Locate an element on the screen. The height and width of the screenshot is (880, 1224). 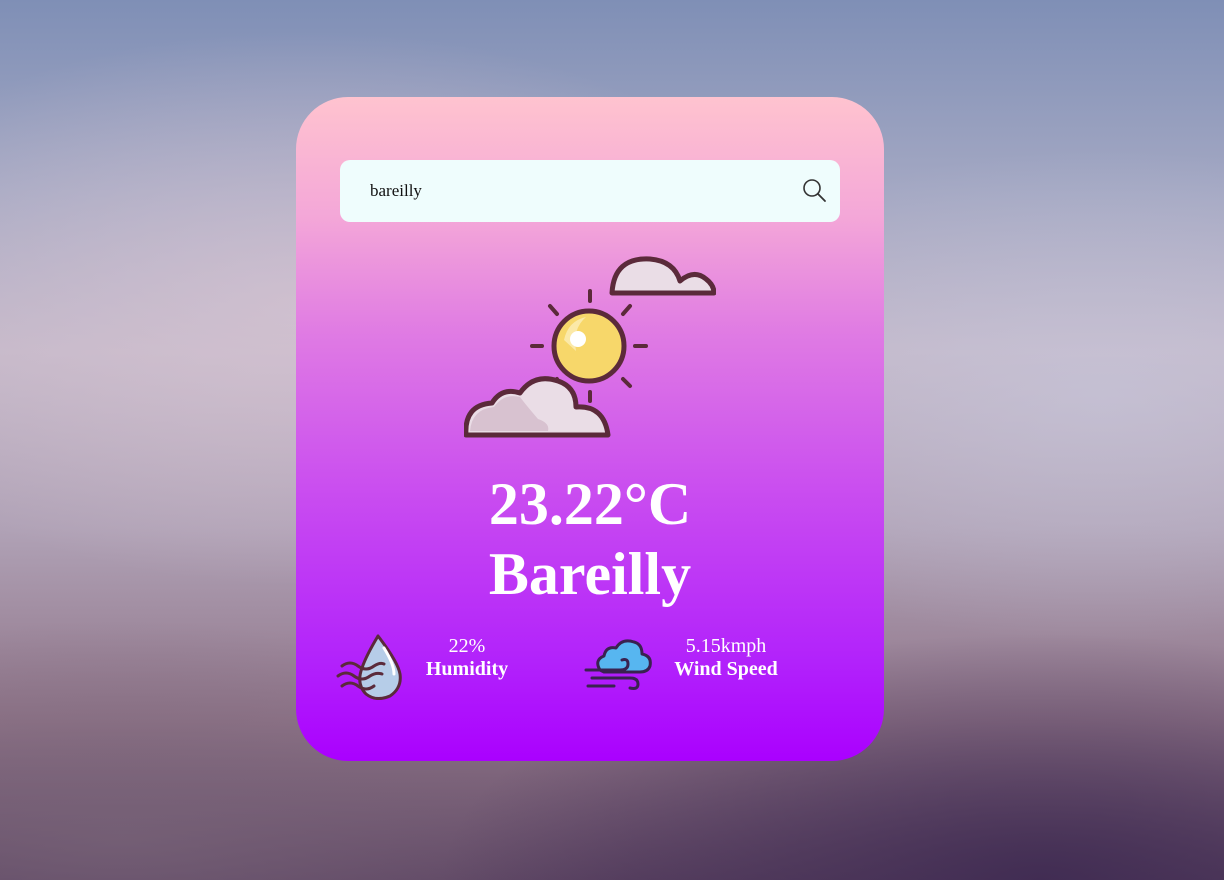
city-name: Bareilly is located at coordinates (590, 574).